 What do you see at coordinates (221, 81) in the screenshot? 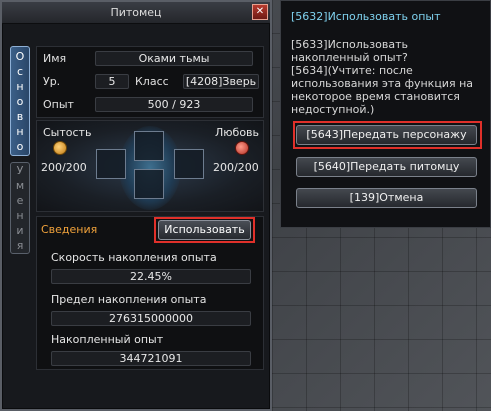
I see `class-value: [4208]Зверь` at bounding box center [221, 81].